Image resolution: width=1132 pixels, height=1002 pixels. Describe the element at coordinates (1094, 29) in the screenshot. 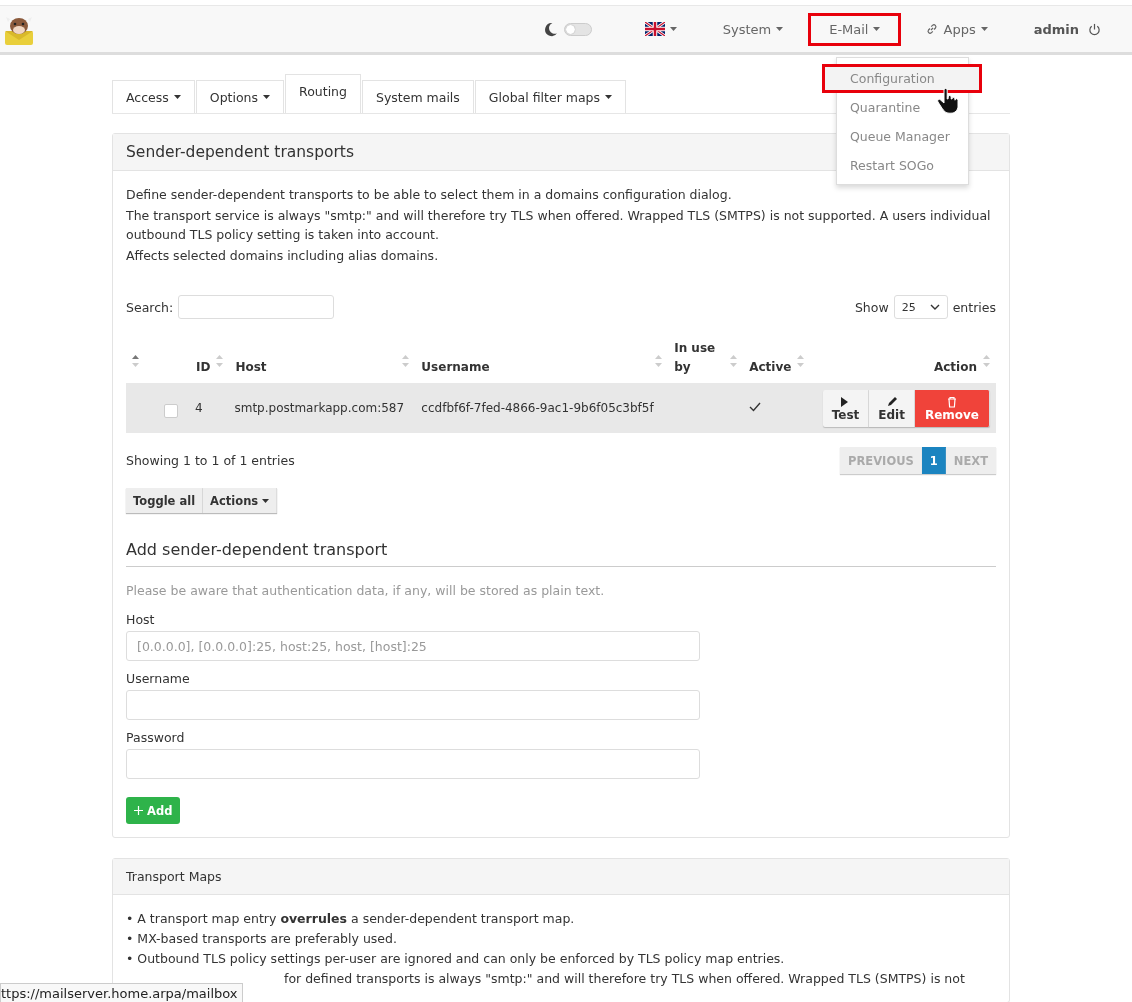

I see `power-icon` at that location.